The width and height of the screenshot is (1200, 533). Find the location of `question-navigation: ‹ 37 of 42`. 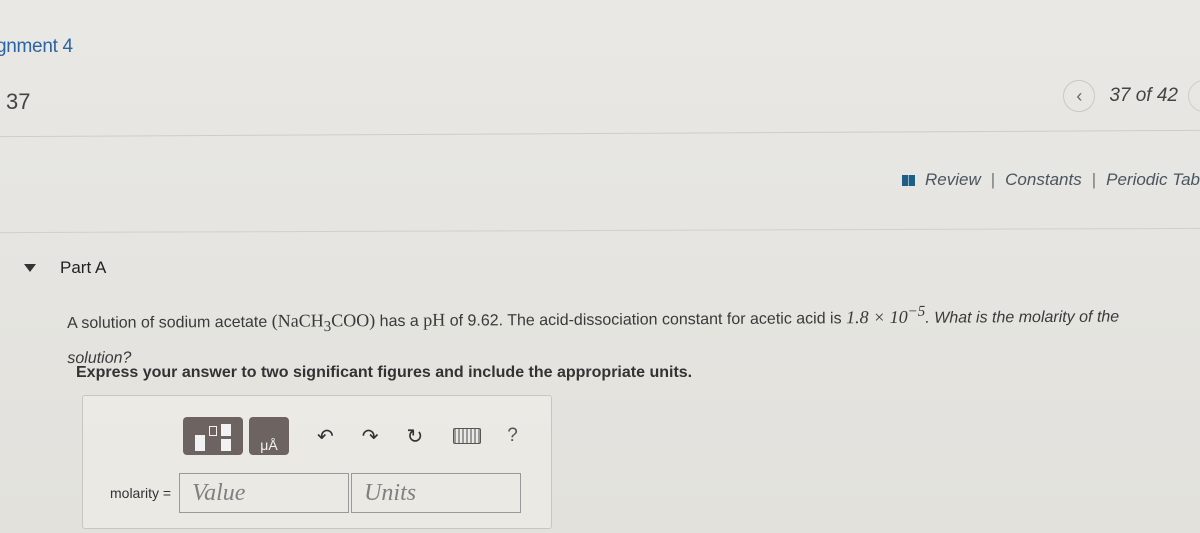

question-navigation: ‹ 37 of 42 is located at coordinates (1120, 96).